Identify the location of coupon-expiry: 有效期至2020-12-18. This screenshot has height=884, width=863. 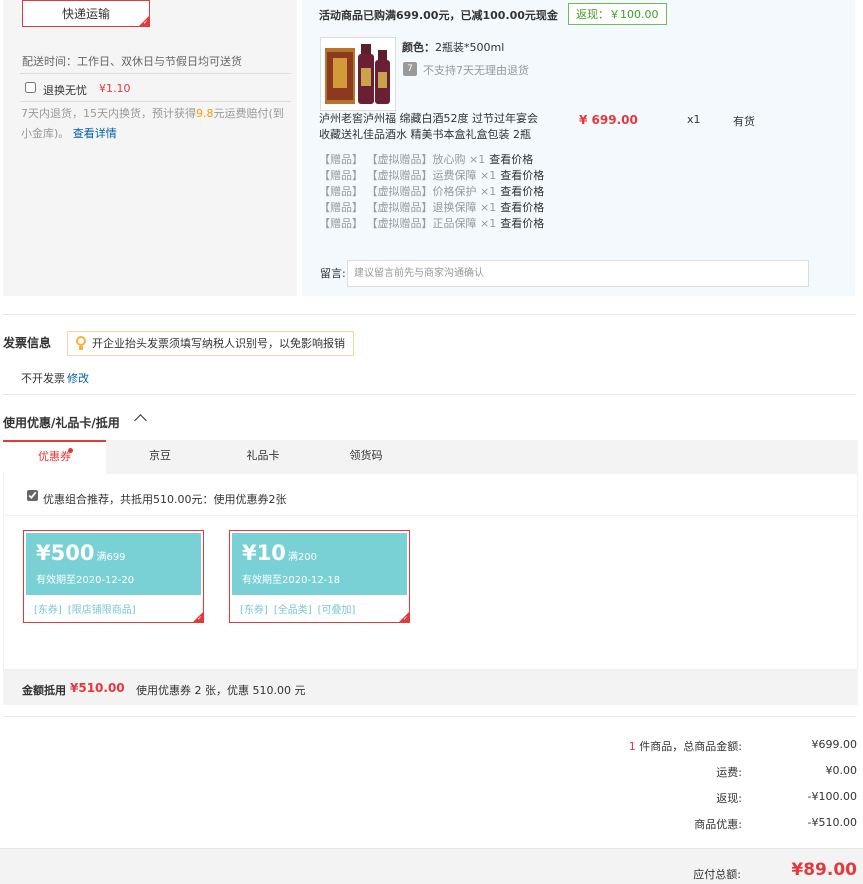
(291, 580).